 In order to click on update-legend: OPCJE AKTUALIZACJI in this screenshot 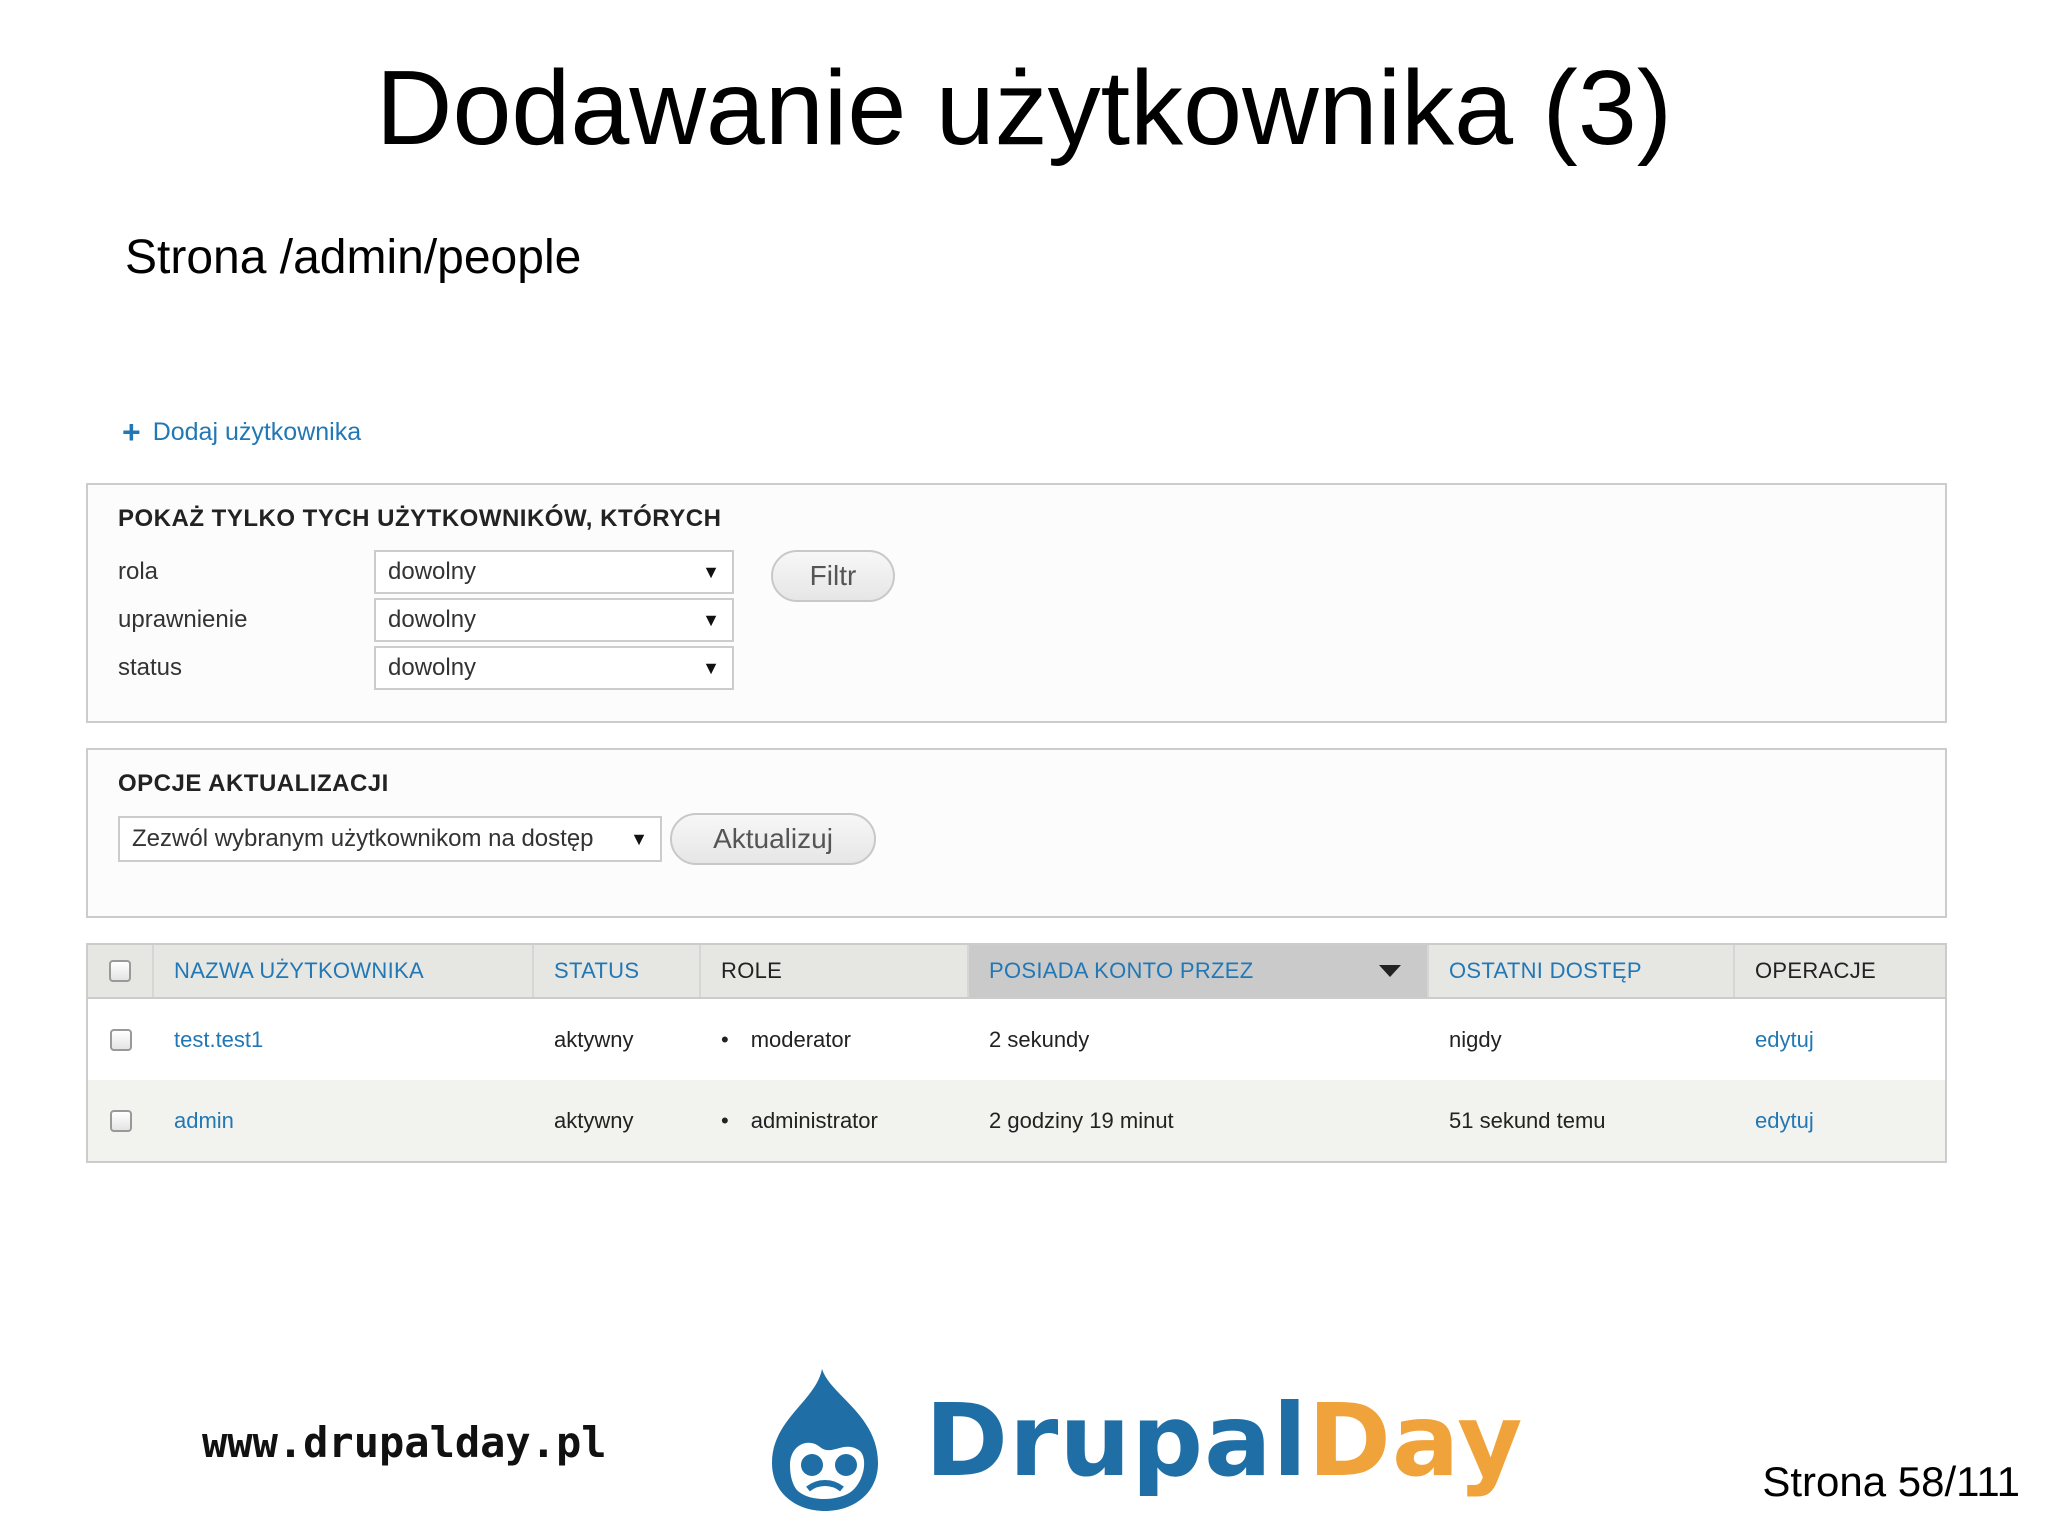, I will do `click(253, 783)`.